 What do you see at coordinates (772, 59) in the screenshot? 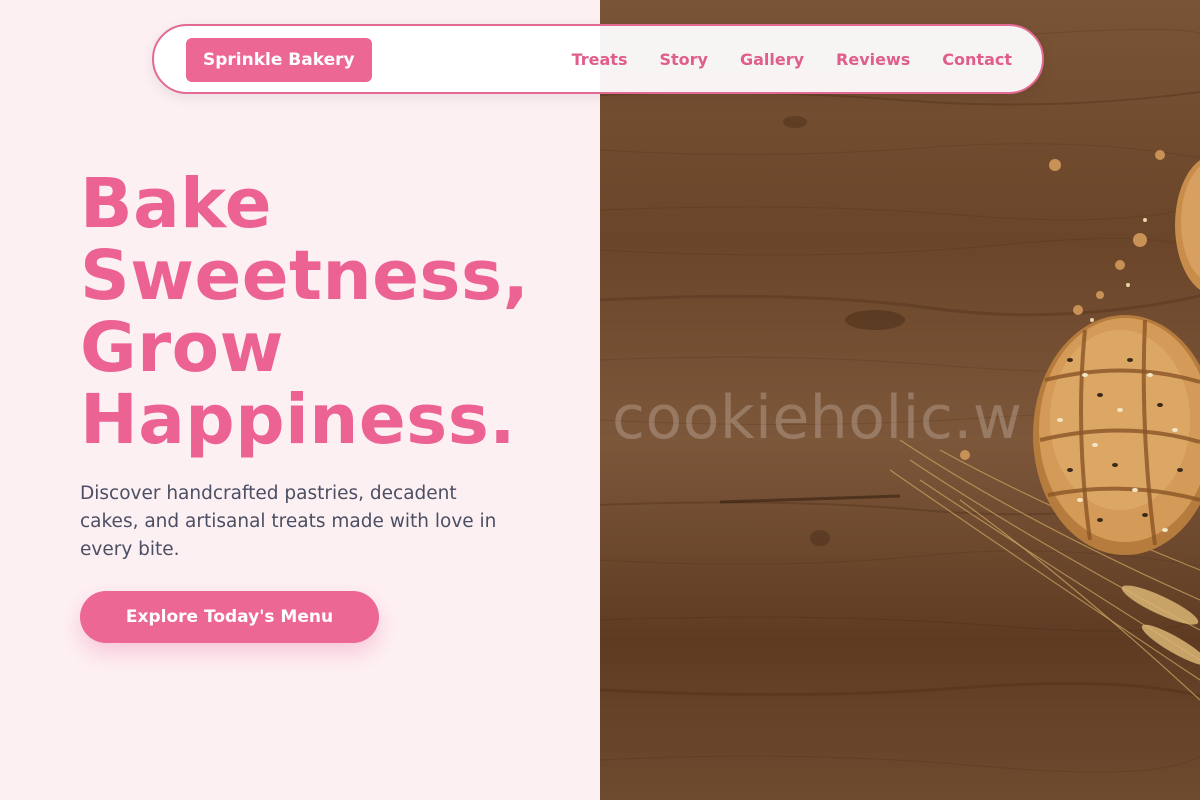
I see `nav-link-gallery: Gallery` at bounding box center [772, 59].